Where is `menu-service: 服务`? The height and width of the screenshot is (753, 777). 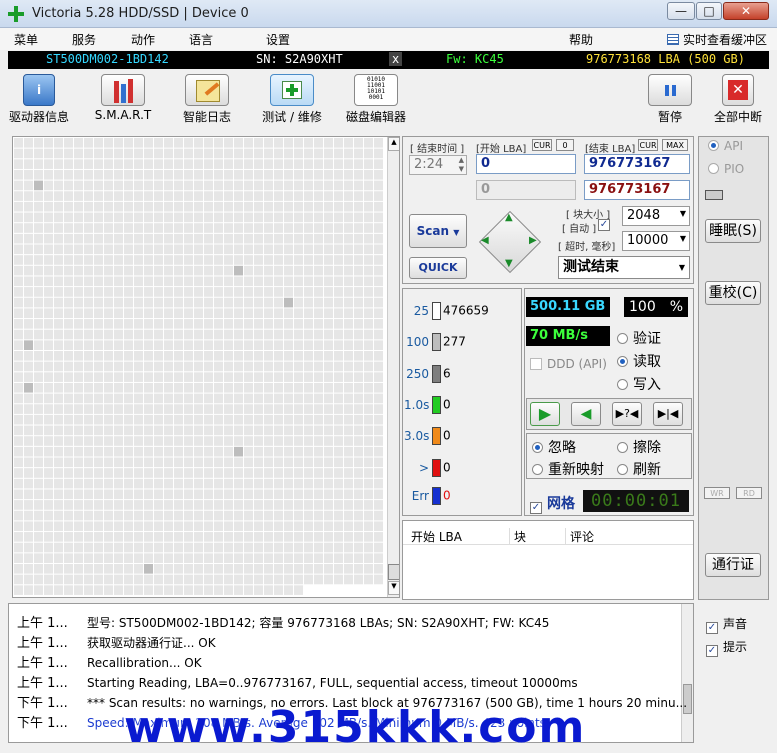 menu-service: 服务 is located at coordinates (84, 39).